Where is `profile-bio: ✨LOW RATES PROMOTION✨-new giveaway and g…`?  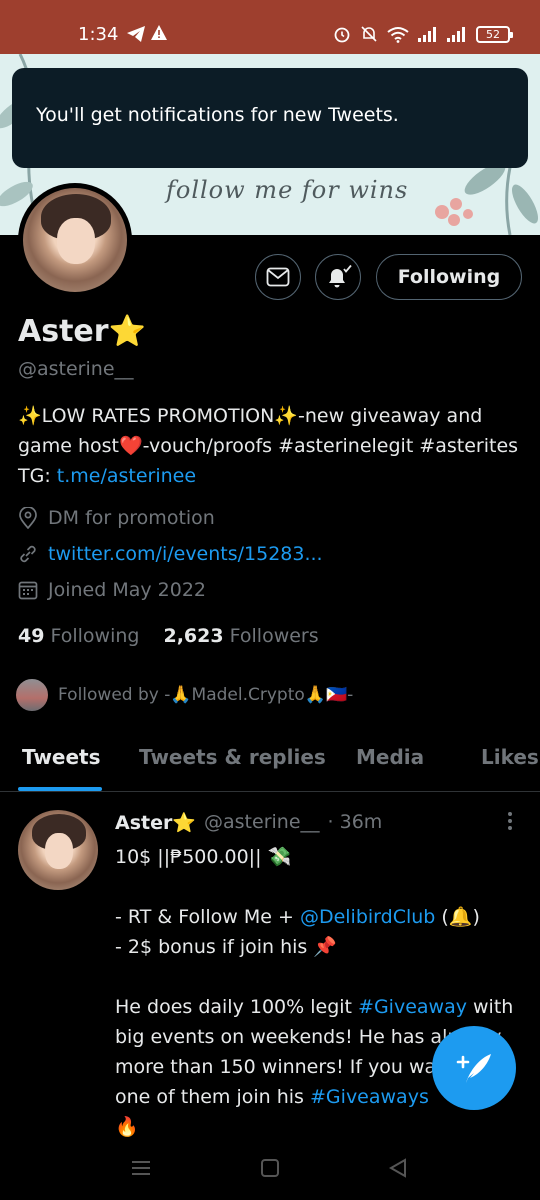 profile-bio: ✨LOW RATES PROMOTION✨-new giveaway and g… is located at coordinates (270, 446).